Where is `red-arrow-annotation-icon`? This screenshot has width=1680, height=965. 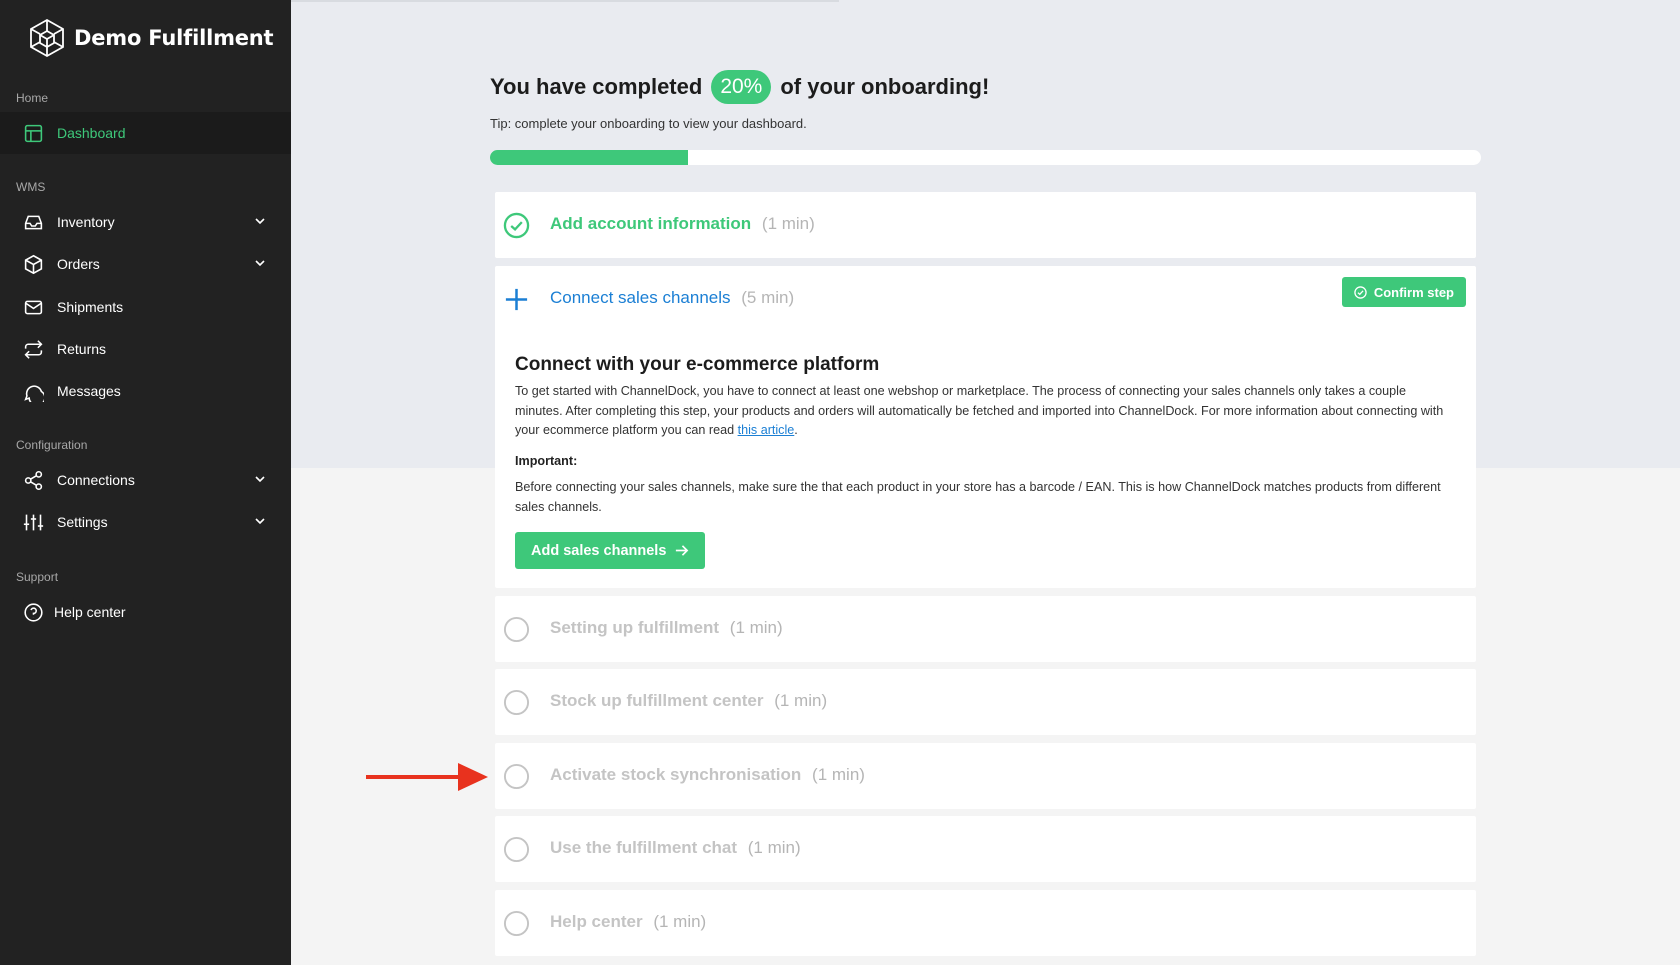
red-arrow-annotation-icon is located at coordinates (427, 777).